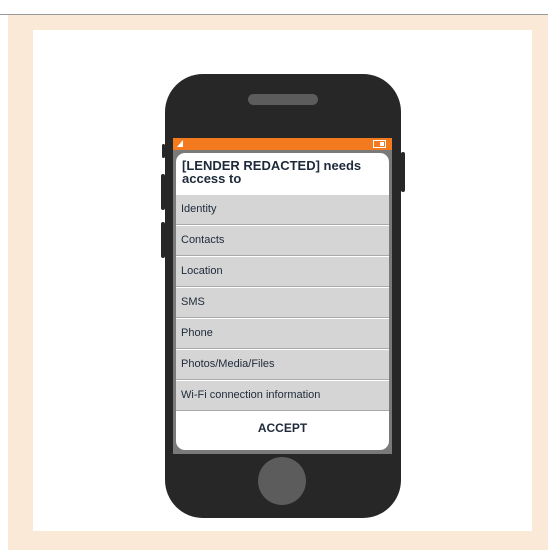 The height and width of the screenshot is (550, 548). What do you see at coordinates (163, 240) in the screenshot?
I see `volume-down-button` at bounding box center [163, 240].